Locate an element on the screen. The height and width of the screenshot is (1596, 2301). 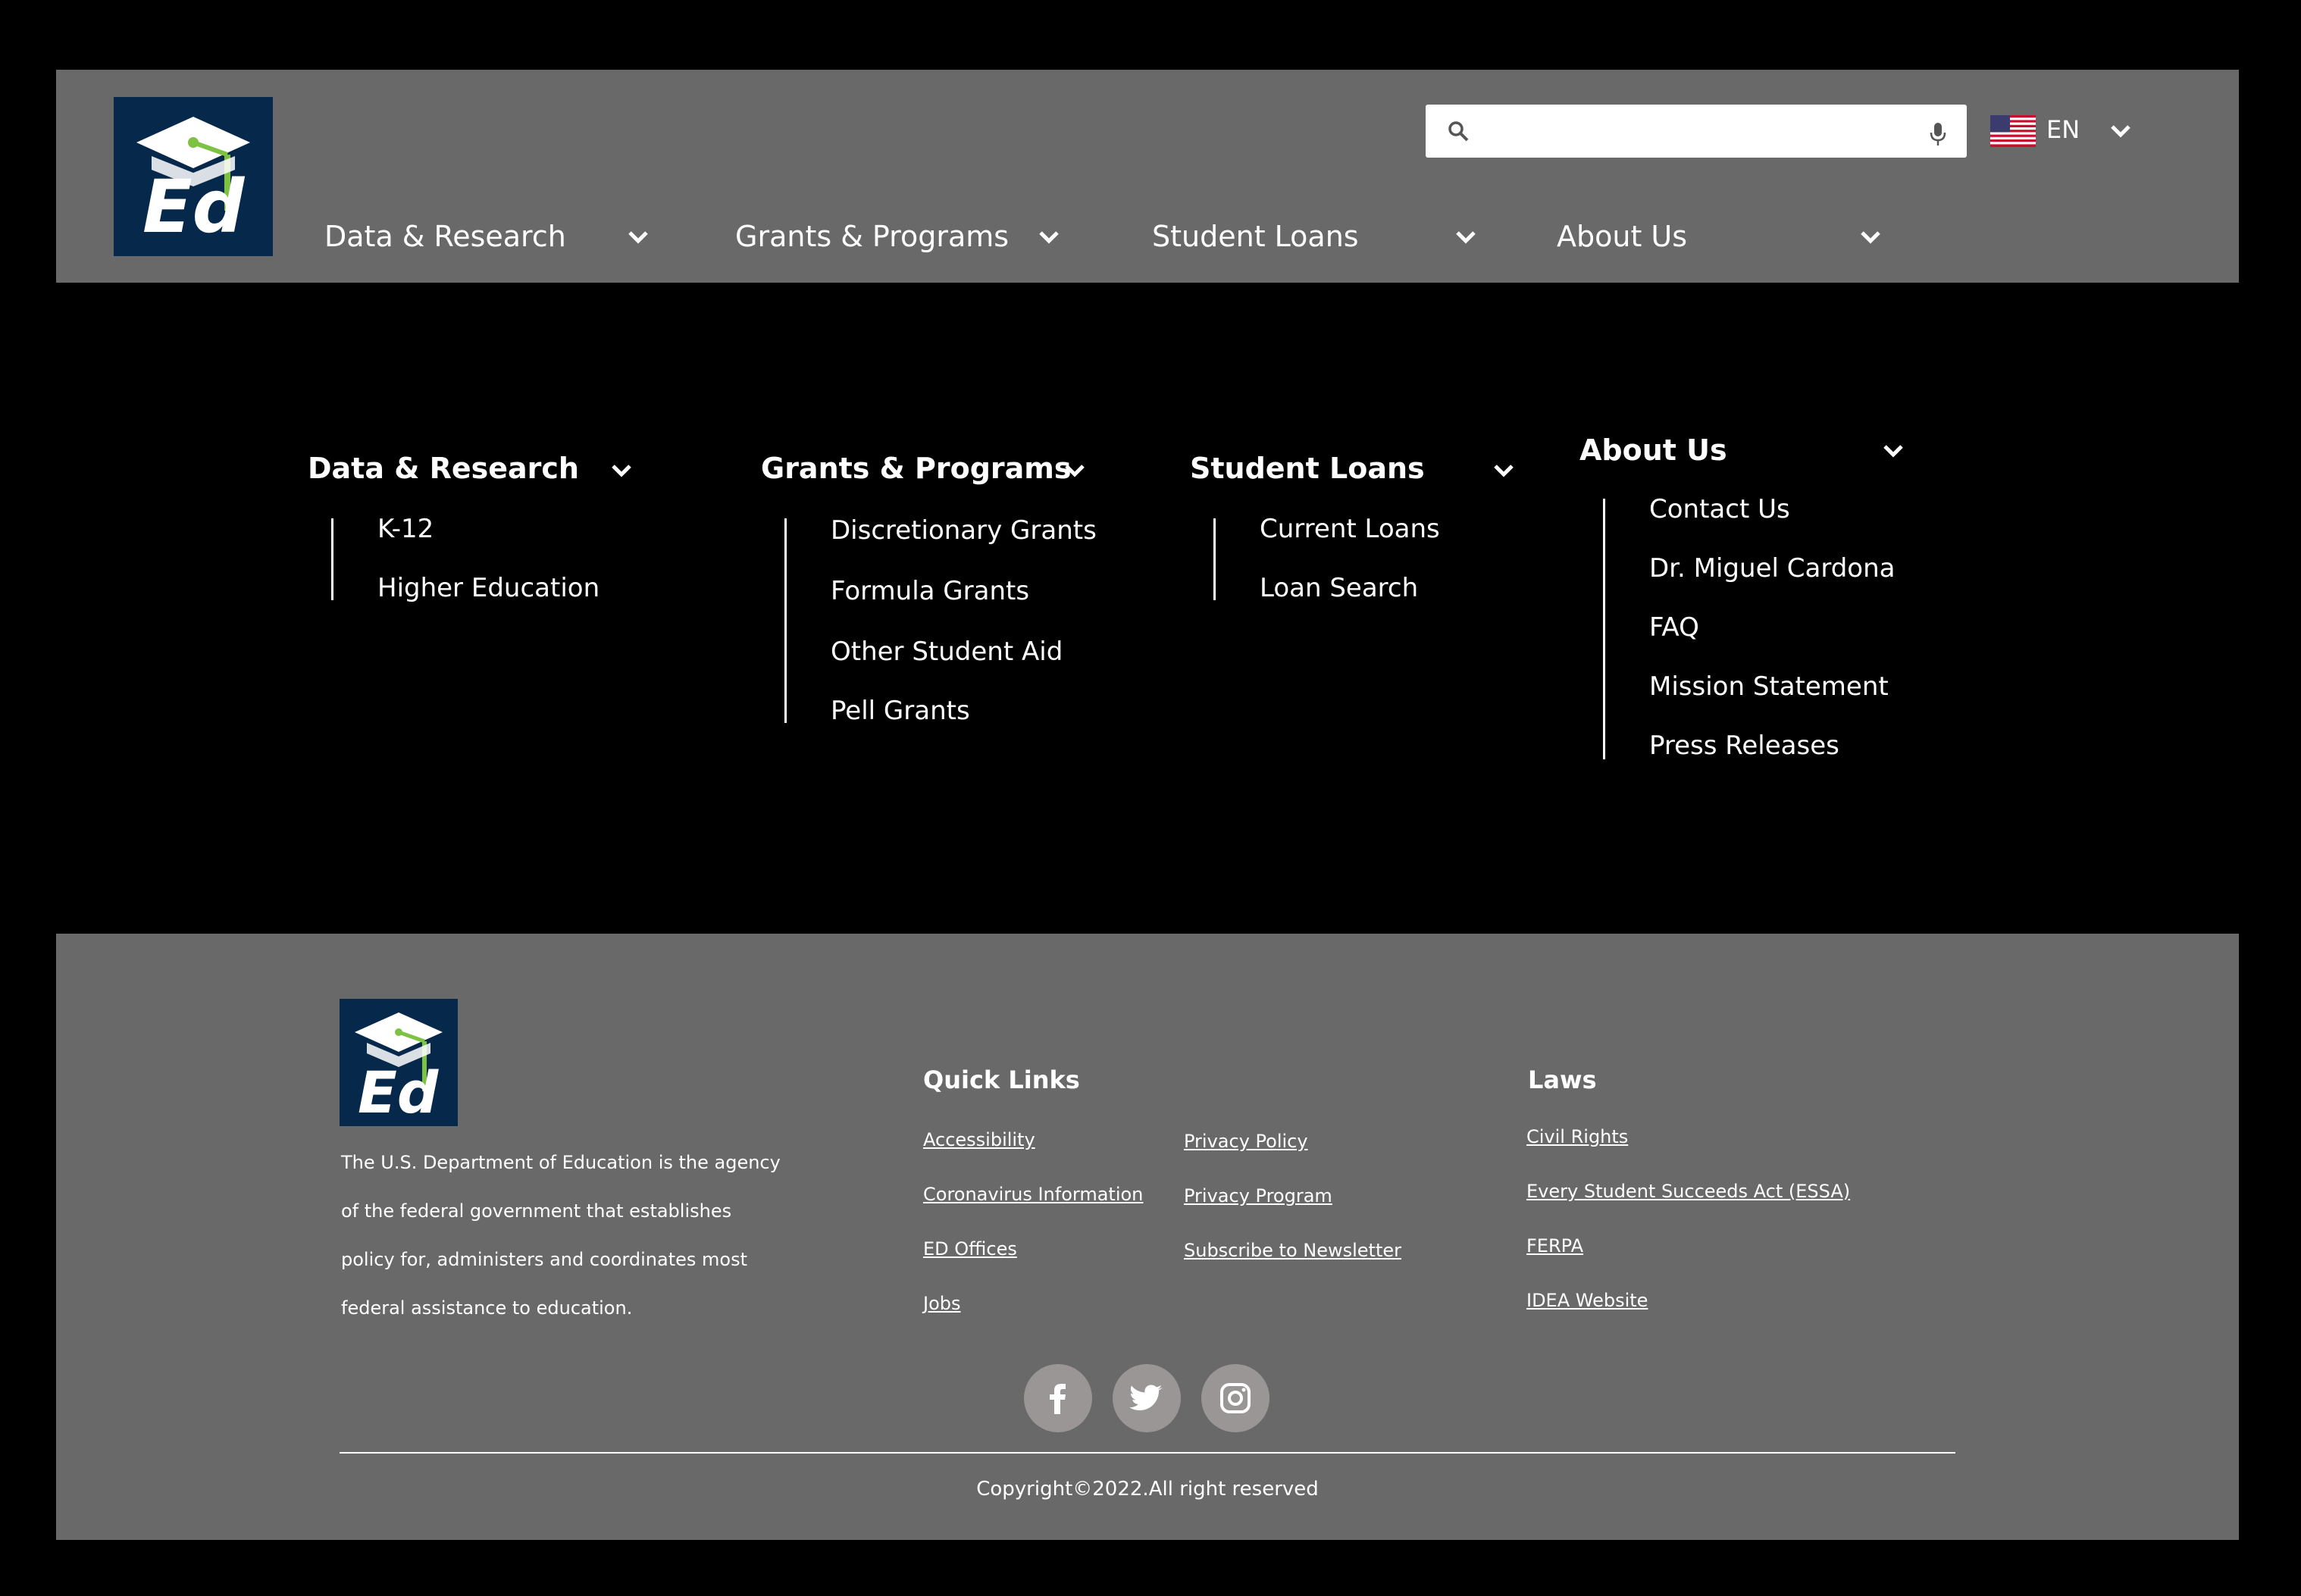
footer-divider is located at coordinates (1147, 1453).